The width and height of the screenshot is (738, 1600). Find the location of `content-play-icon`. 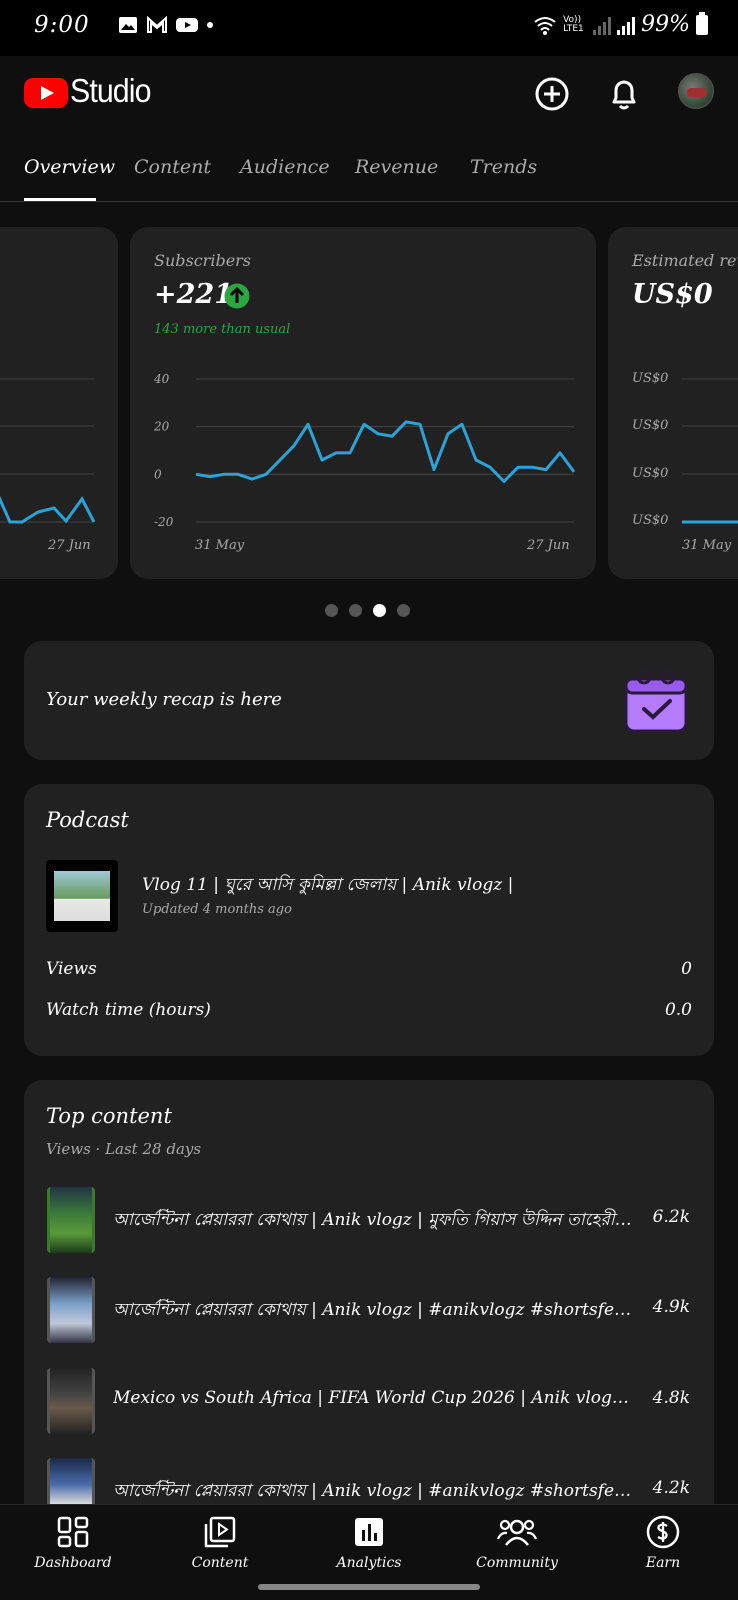

content-play-icon is located at coordinates (220, 1532).